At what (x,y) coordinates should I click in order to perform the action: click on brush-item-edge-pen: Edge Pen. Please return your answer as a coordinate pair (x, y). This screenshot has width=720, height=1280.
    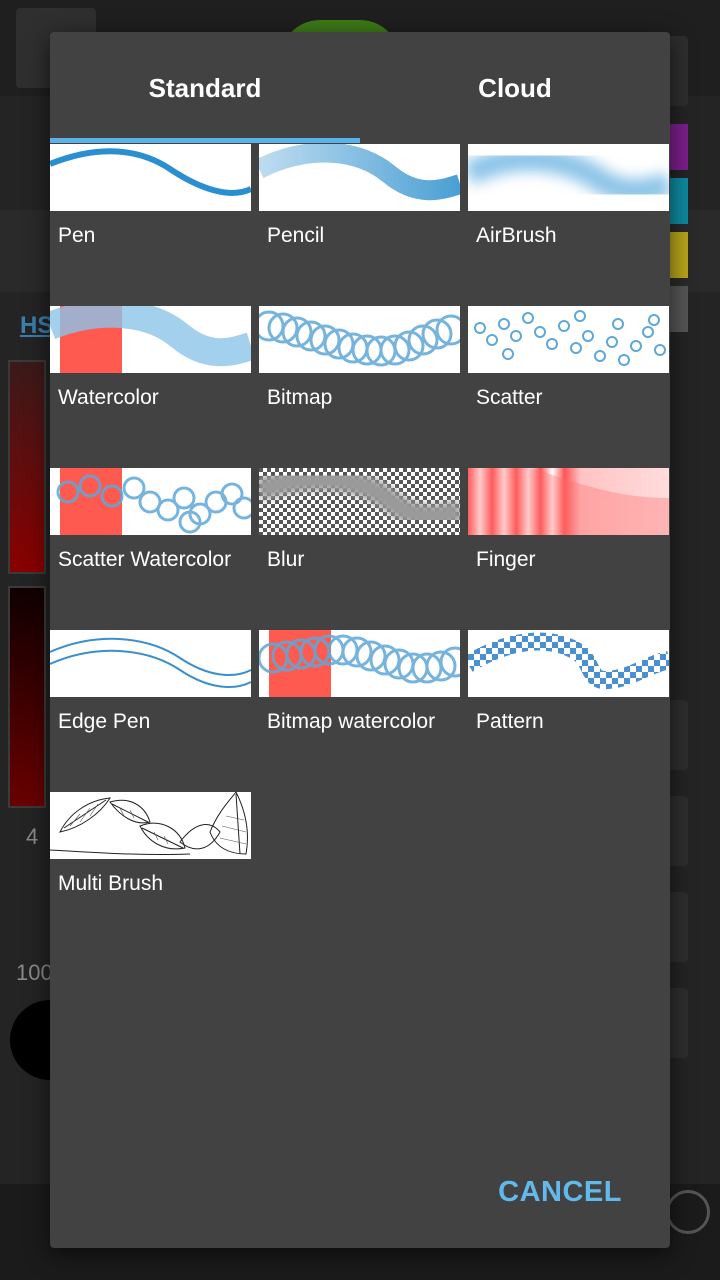
    Looking at the image, I should click on (150, 695).